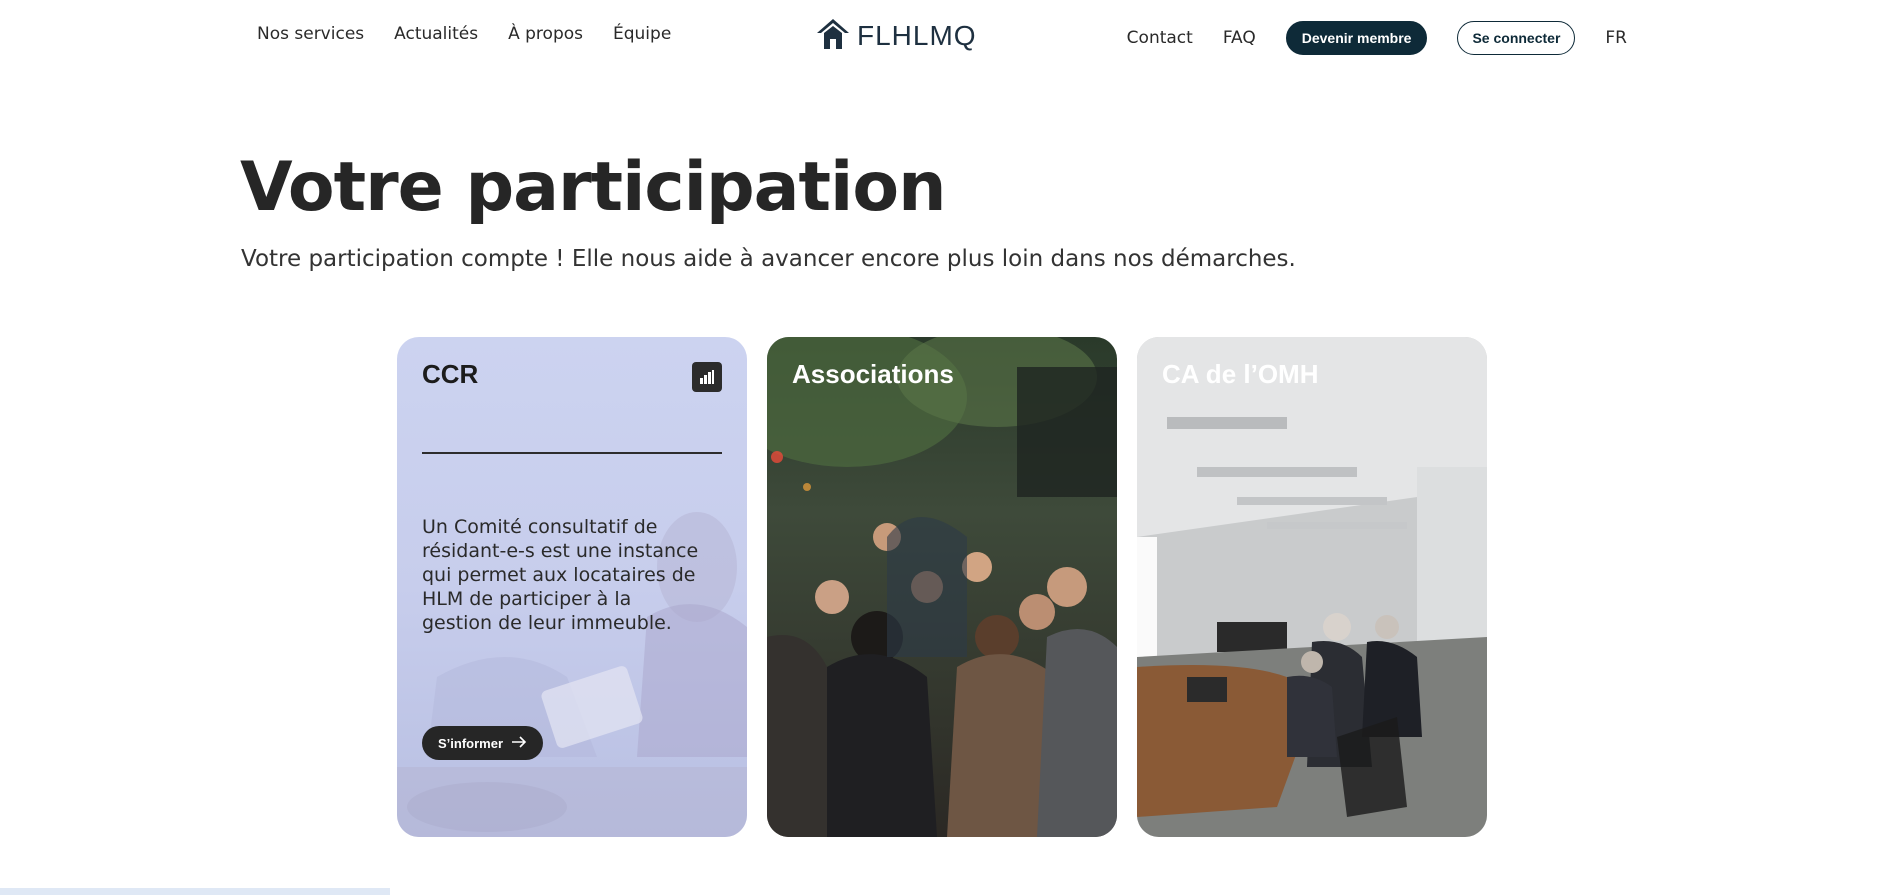  Describe the element at coordinates (873, 374) in the screenshot. I see `card-title-associations: Associations` at that location.